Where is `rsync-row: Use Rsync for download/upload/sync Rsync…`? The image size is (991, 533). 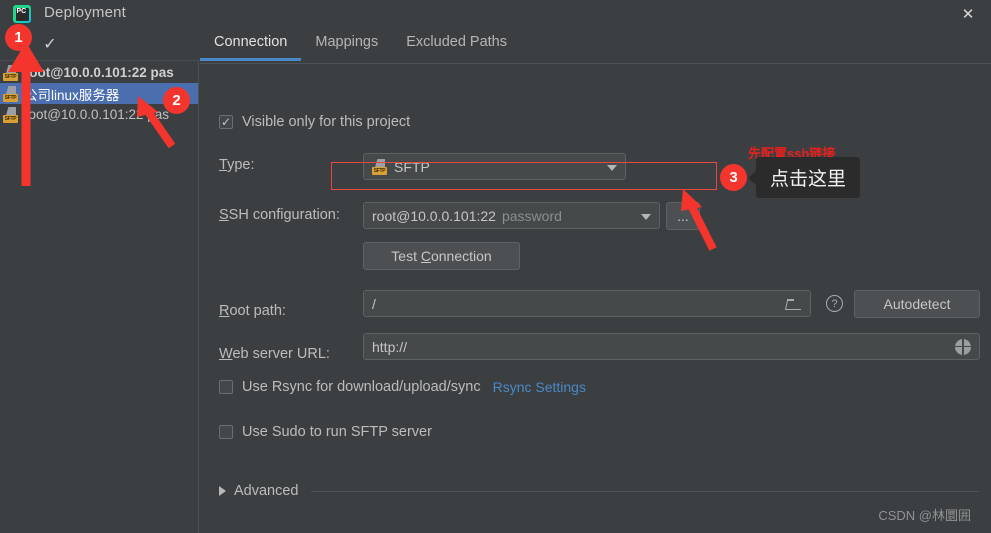 rsync-row: Use Rsync for download/upload/sync Rsync… is located at coordinates (402, 387).